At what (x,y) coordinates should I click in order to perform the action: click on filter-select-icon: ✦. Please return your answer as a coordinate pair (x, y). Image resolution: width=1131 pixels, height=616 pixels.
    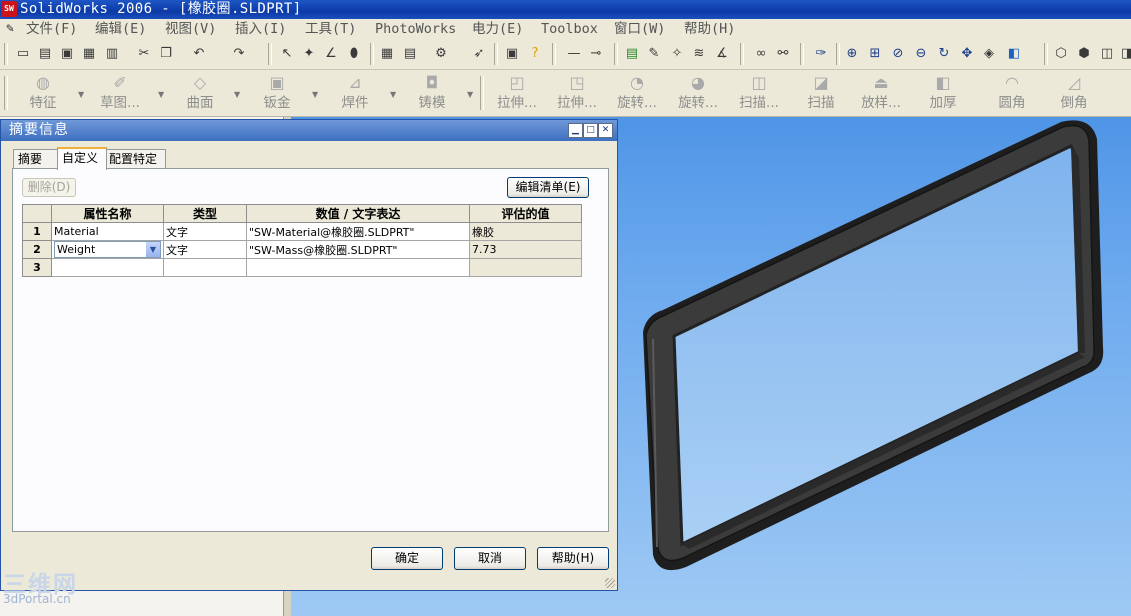
    Looking at the image, I should click on (309, 54).